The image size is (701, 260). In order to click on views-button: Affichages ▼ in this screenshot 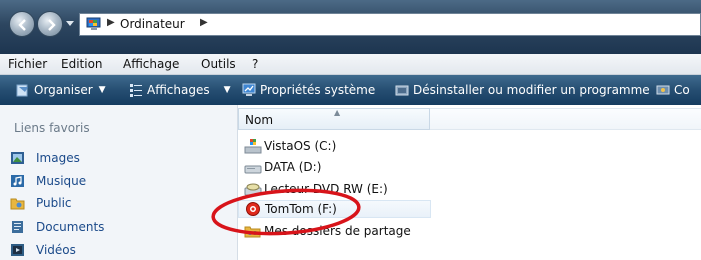, I will do `click(180, 90)`.